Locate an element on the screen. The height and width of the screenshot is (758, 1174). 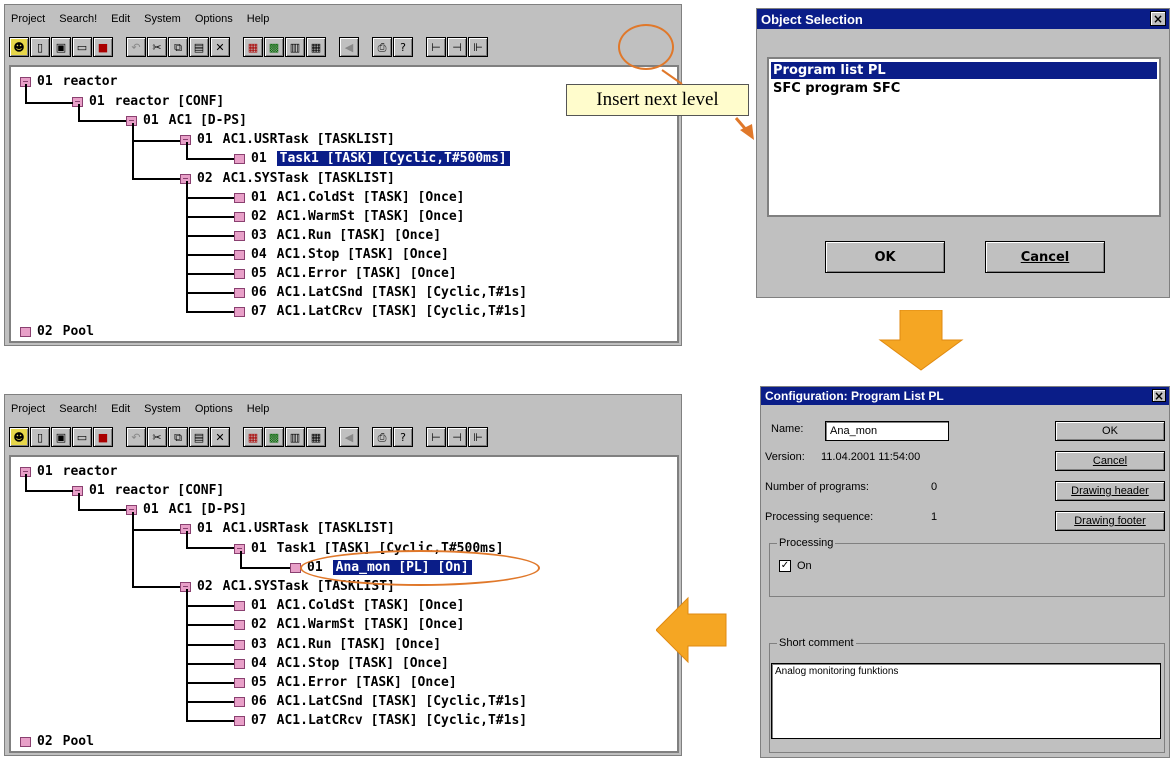
on-checkbox: ✓ is located at coordinates (785, 566).